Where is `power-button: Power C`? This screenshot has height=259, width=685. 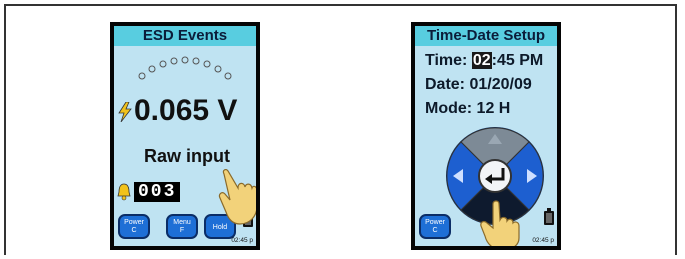
power-button: Power C is located at coordinates (134, 226).